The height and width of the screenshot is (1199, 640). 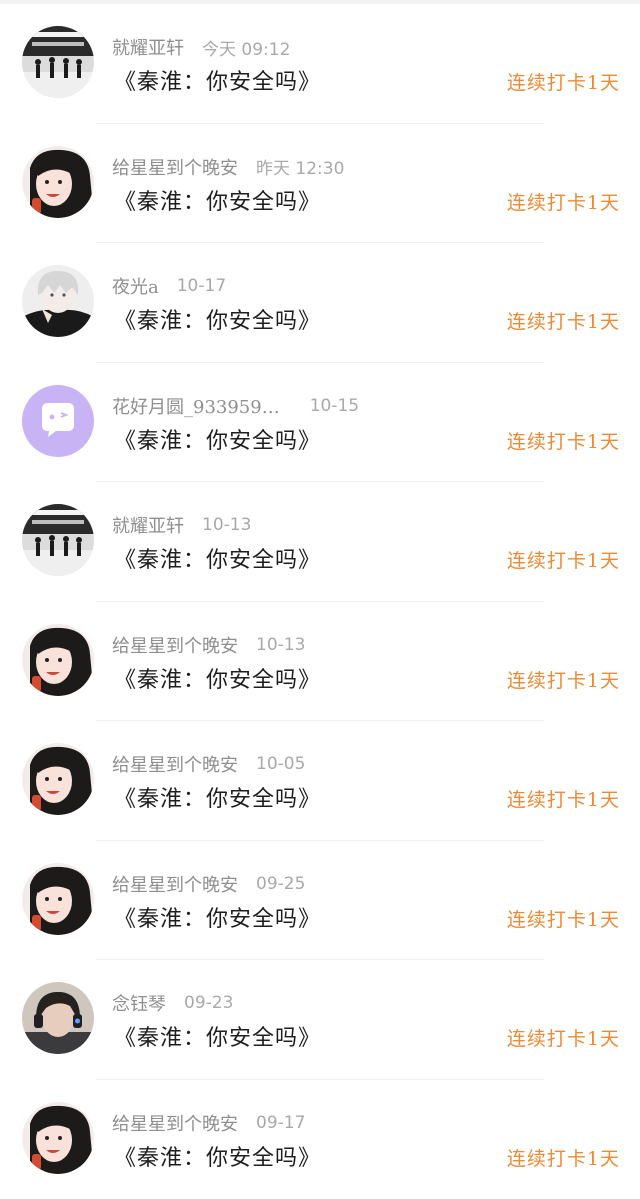 What do you see at coordinates (201, 47) in the screenshot?
I see `entry-meta: 就耀亚轩 今天 09:12` at bounding box center [201, 47].